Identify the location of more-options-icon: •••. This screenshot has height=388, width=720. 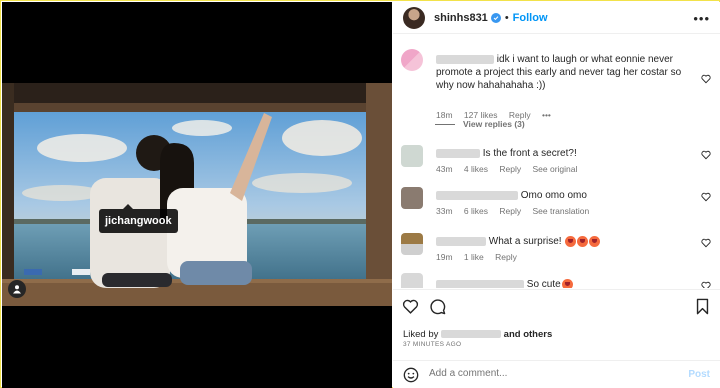
(701, 18).